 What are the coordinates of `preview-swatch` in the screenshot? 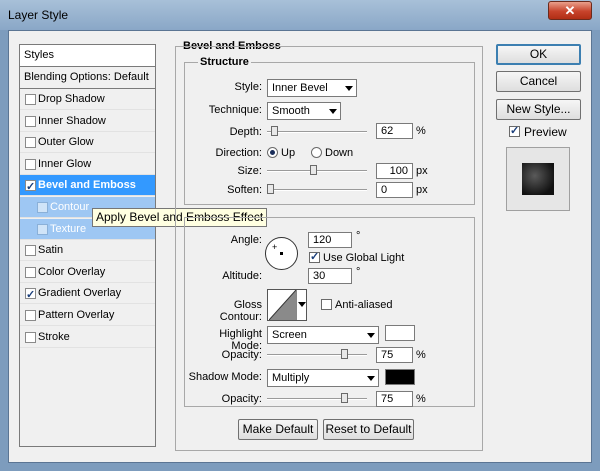 It's located at (538, 179).